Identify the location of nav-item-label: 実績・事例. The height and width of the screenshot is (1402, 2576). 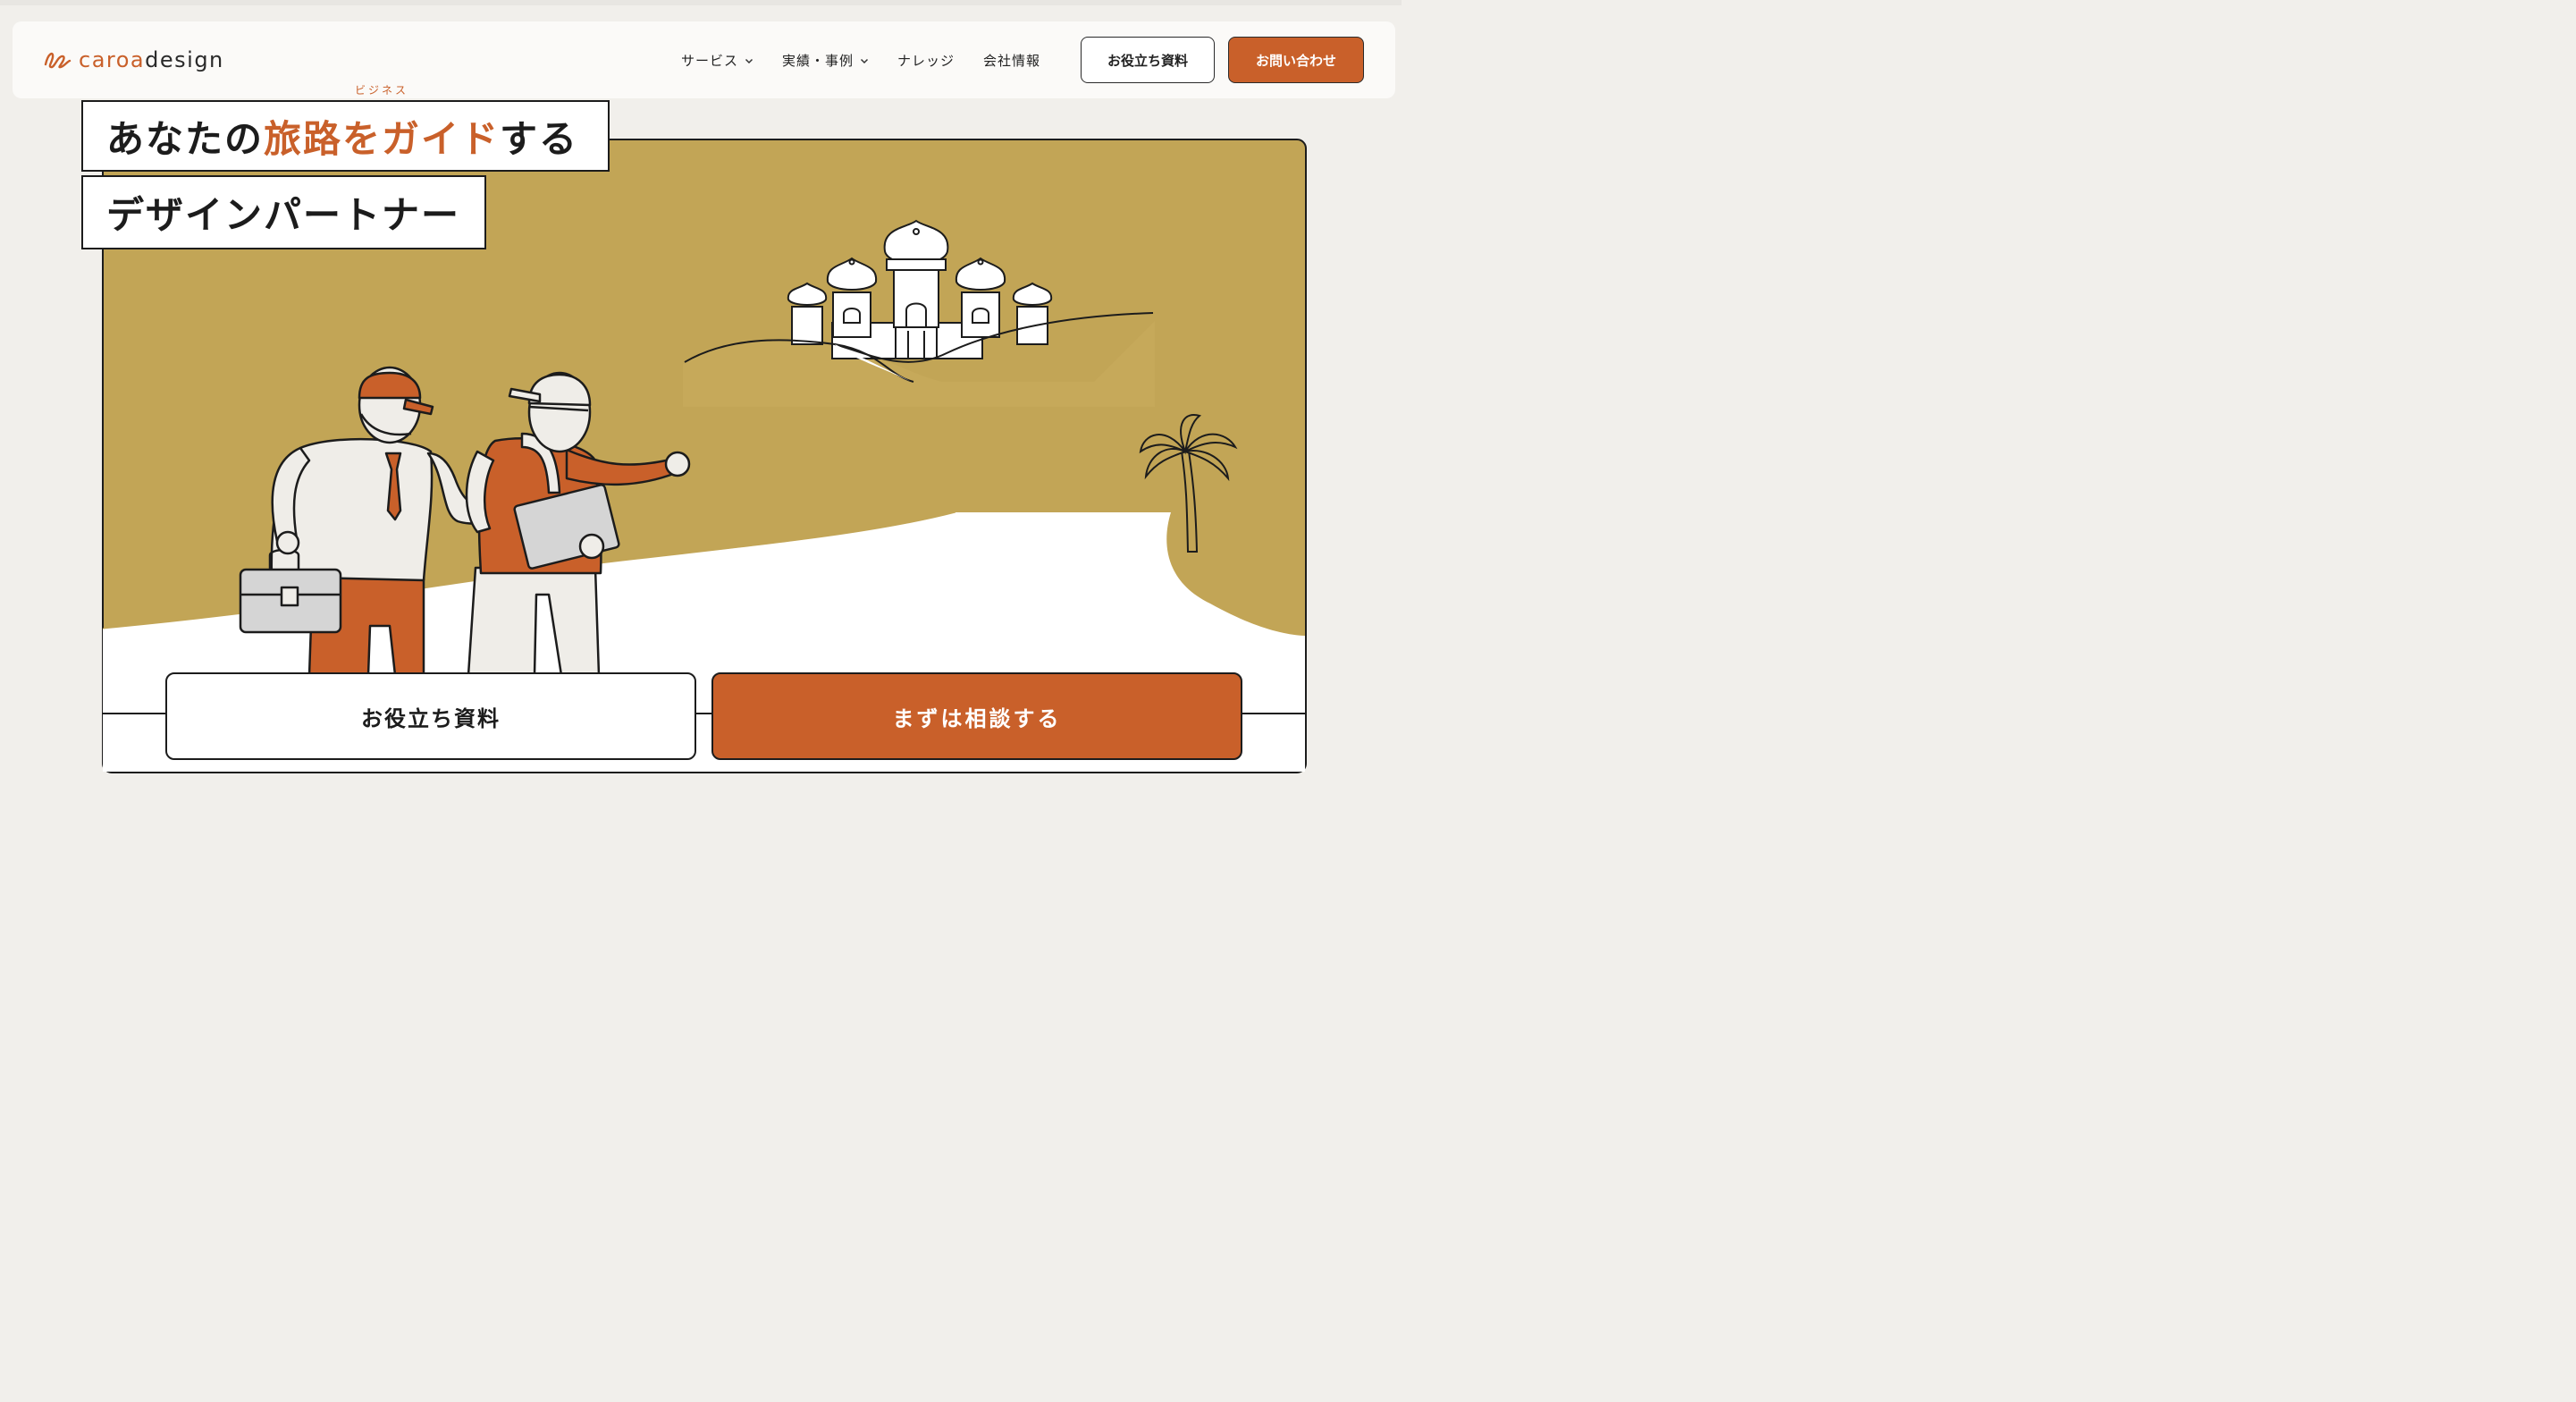
(818, 61).